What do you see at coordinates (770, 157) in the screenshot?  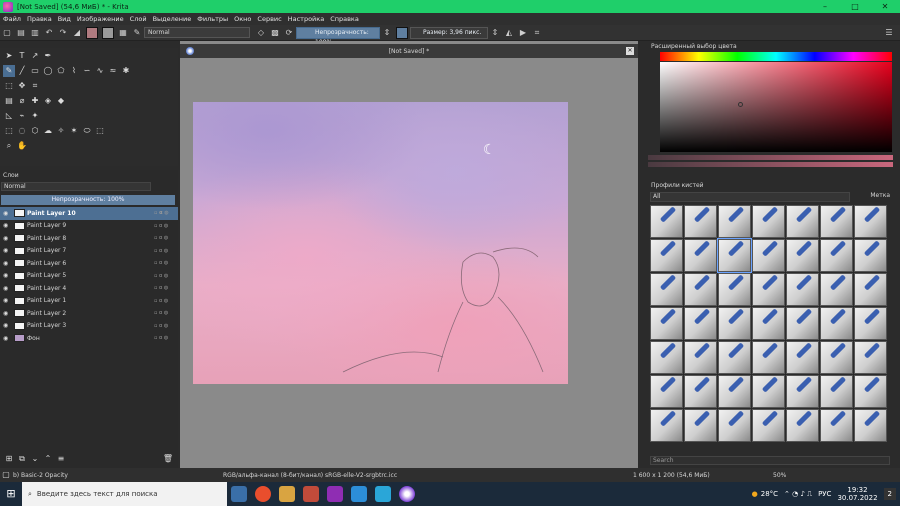 I see `color-history-bar` at bounding box center [770, 157].